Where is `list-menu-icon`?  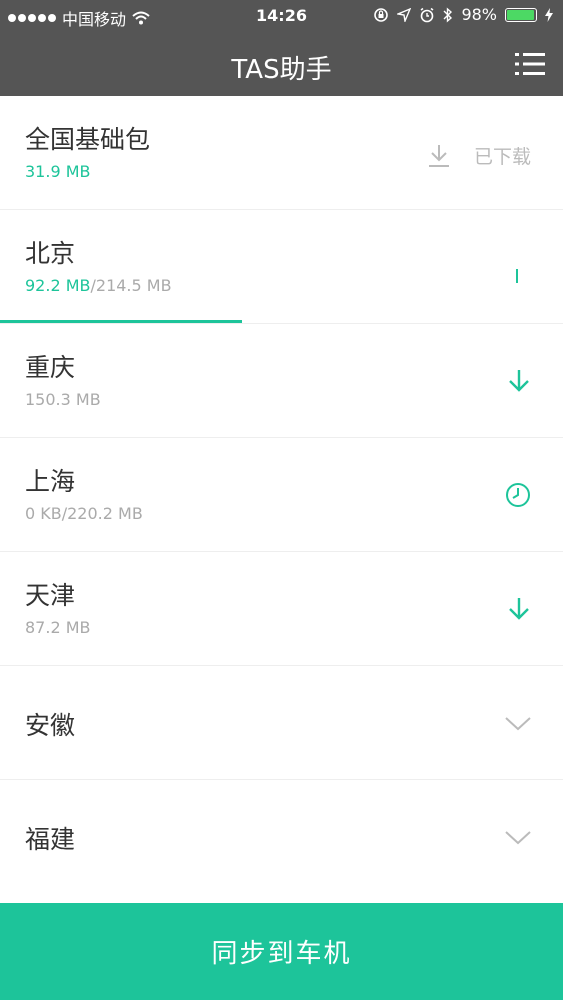
list-menu-icon is located at coordinates (530, 64).